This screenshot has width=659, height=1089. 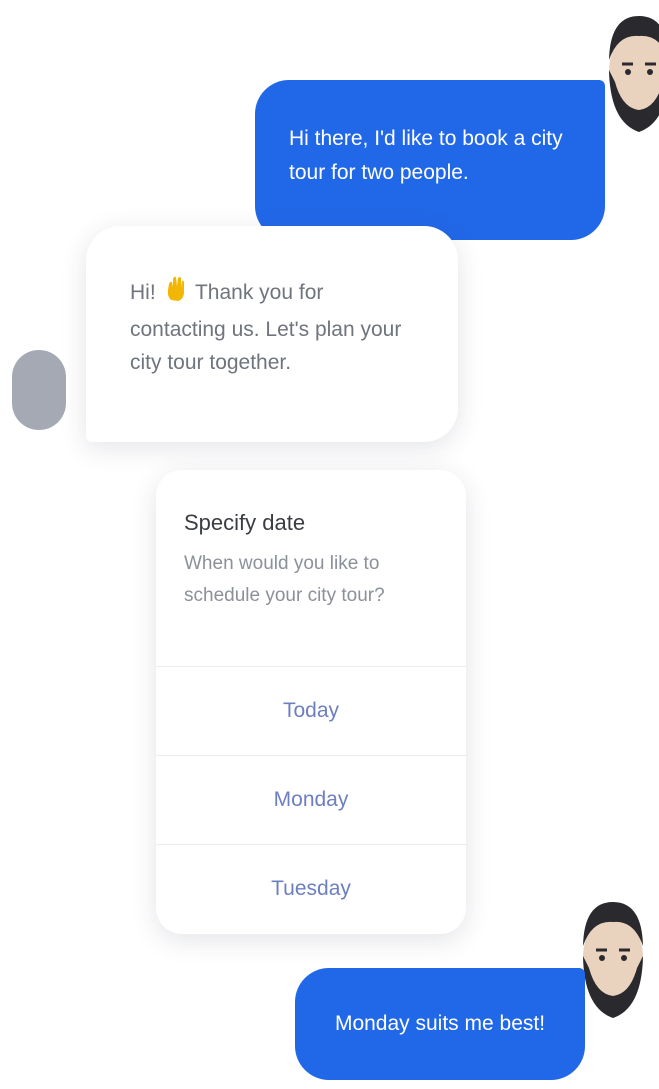 I want to click on user-reply-bubble: Monday suits me best!, so click(x=440, y=1024).